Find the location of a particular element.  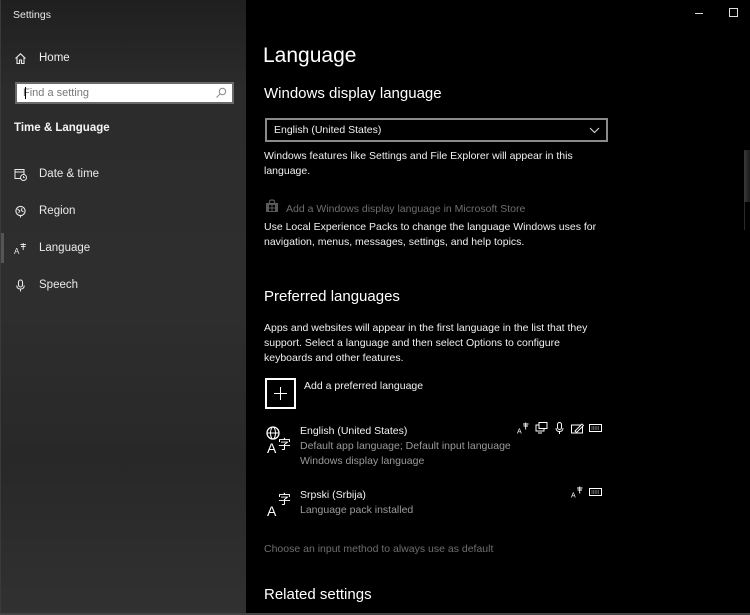

language-icon: A is located at coordinates (20, 248).